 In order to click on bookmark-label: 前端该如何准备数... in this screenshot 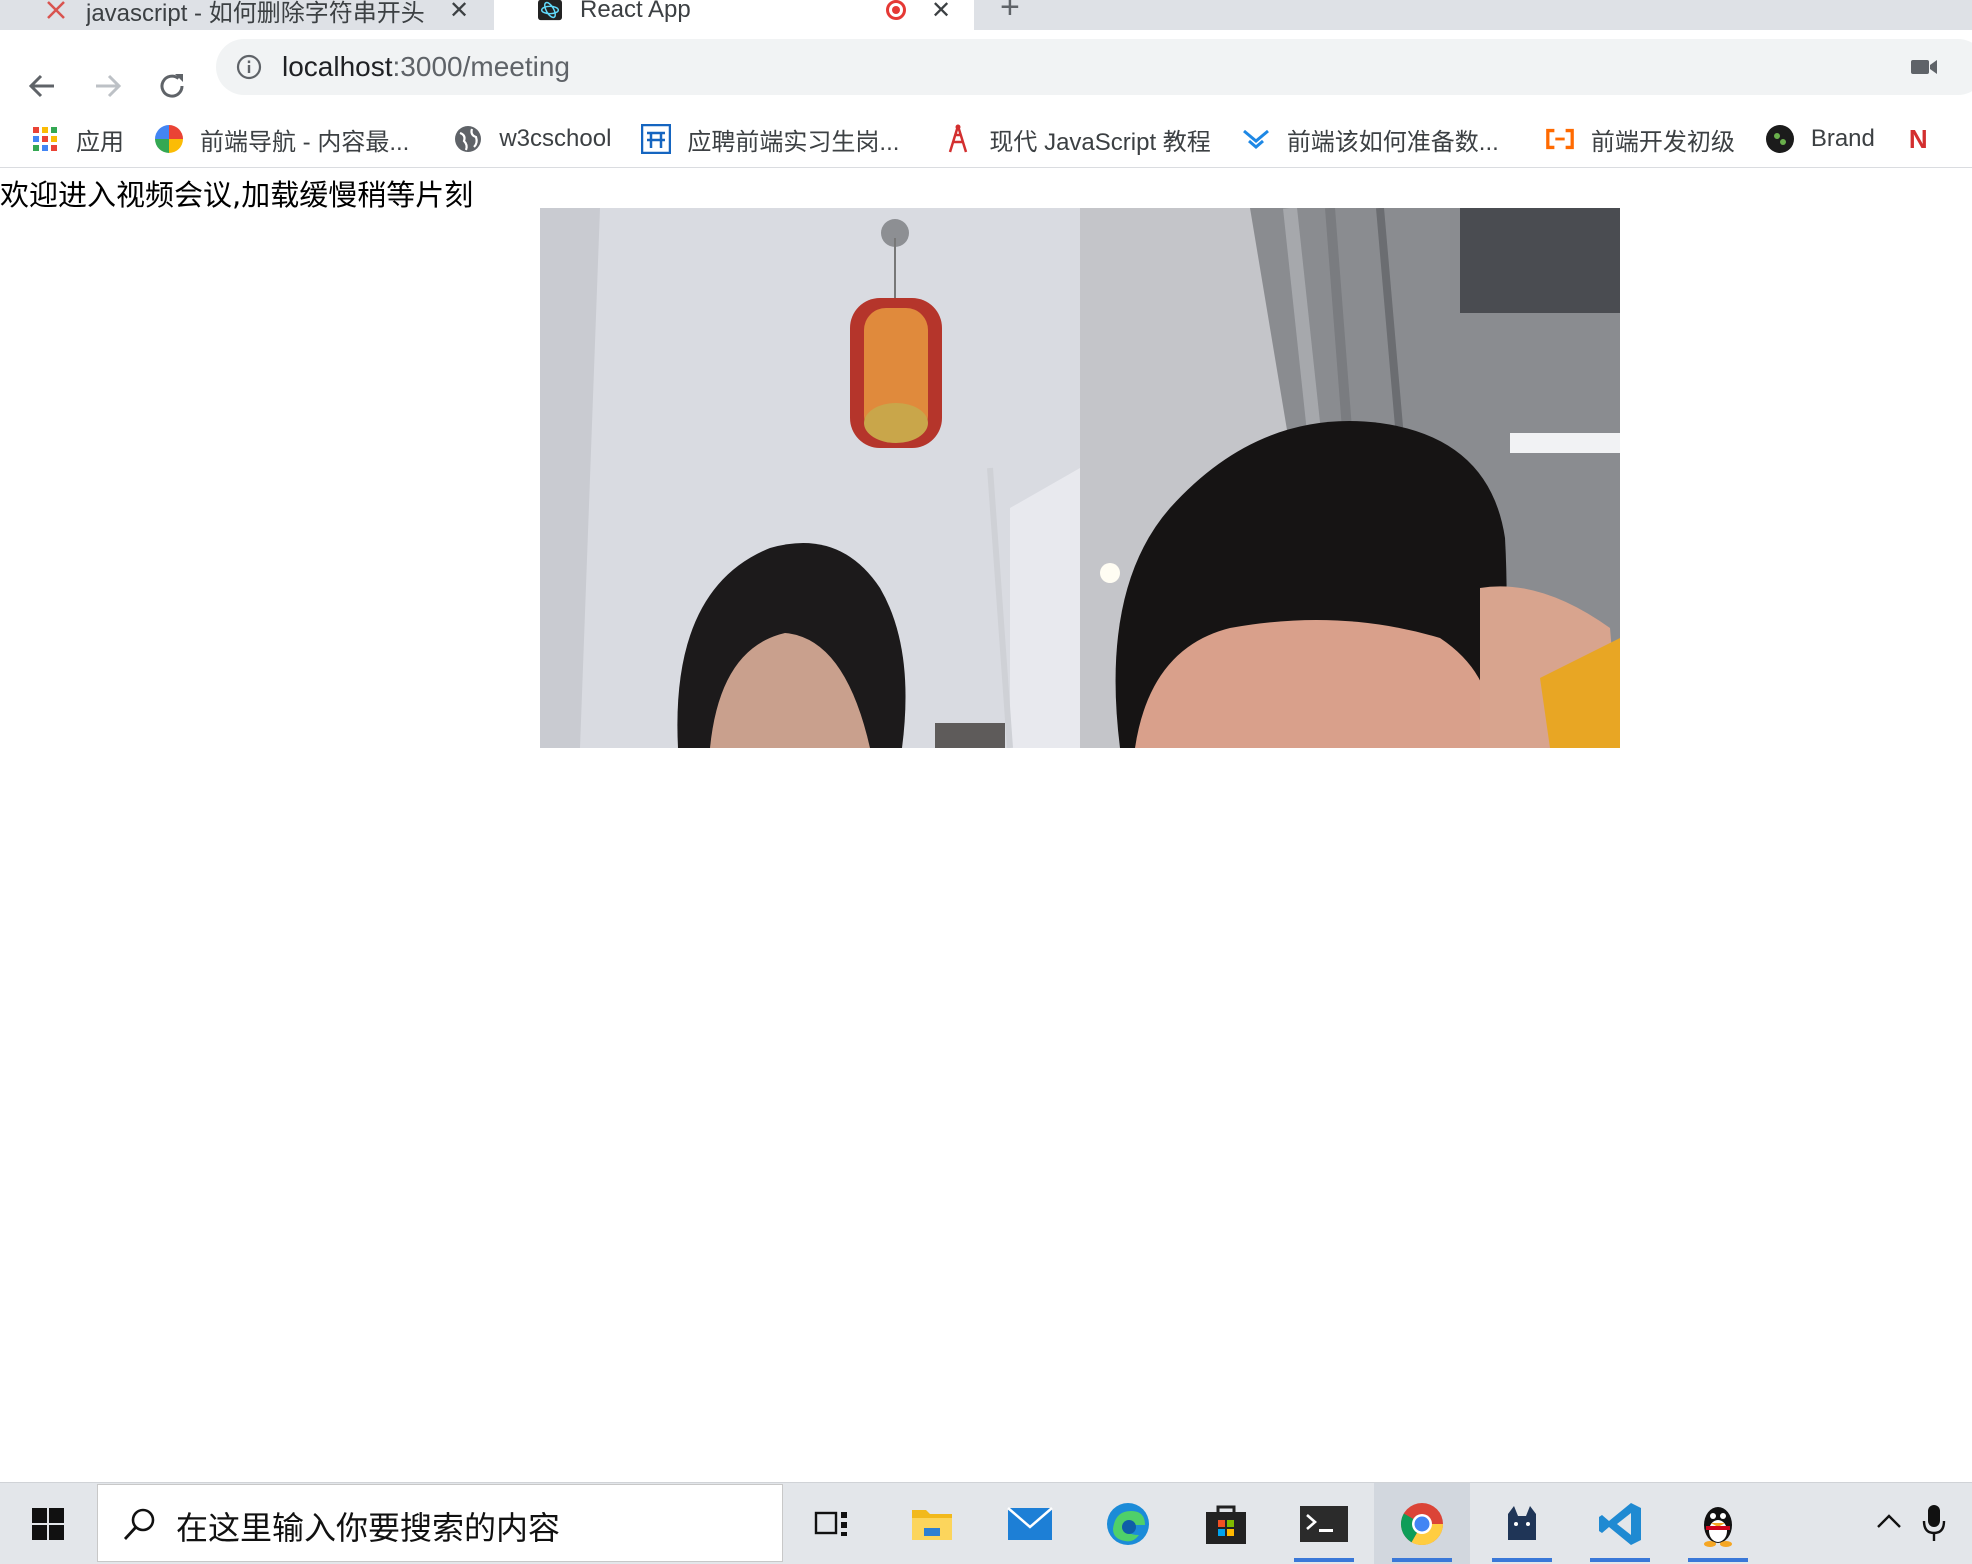, I will do `click(1392, 142)`.